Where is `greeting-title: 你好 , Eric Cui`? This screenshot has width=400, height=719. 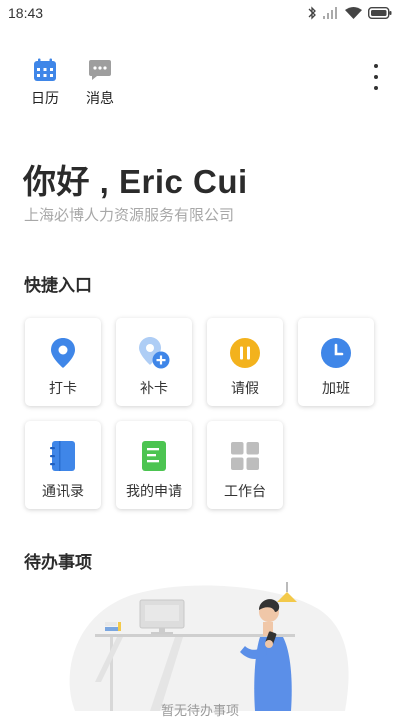
greeting-title: 你好 , Eric Cui is located at coordinates (135, 181).